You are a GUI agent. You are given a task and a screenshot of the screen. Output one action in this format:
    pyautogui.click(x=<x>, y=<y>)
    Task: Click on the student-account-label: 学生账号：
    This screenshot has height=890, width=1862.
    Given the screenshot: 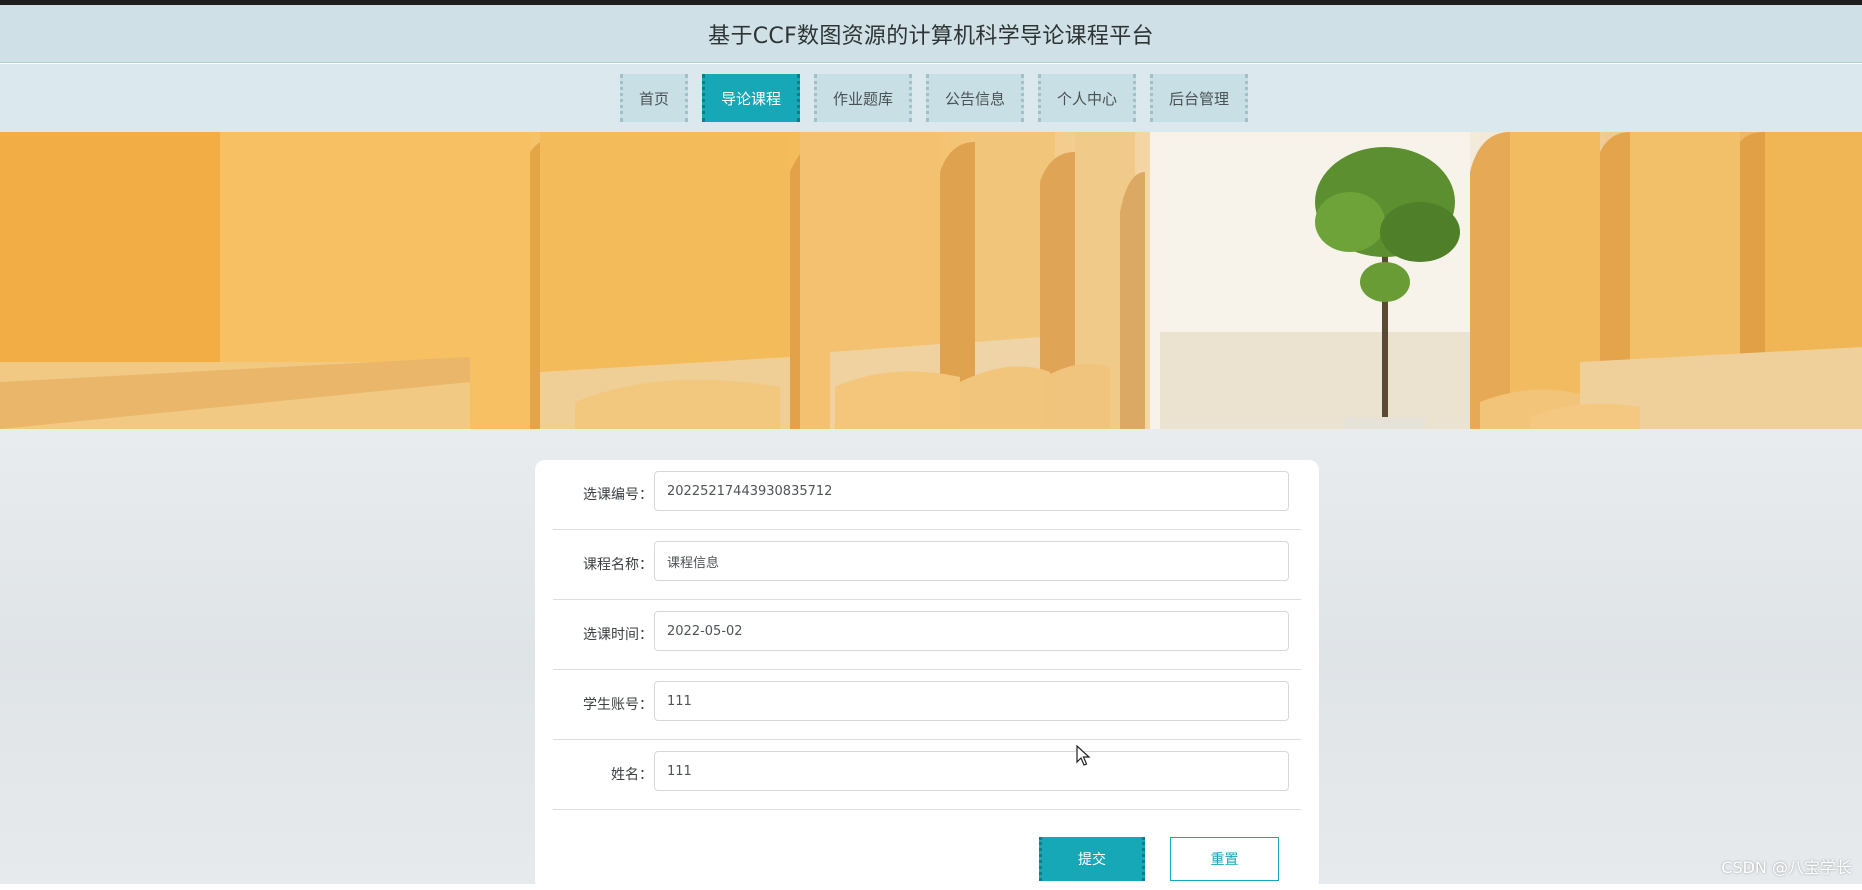 What is the action you would take?
    pyautogui.click(x=603, y=705)
    